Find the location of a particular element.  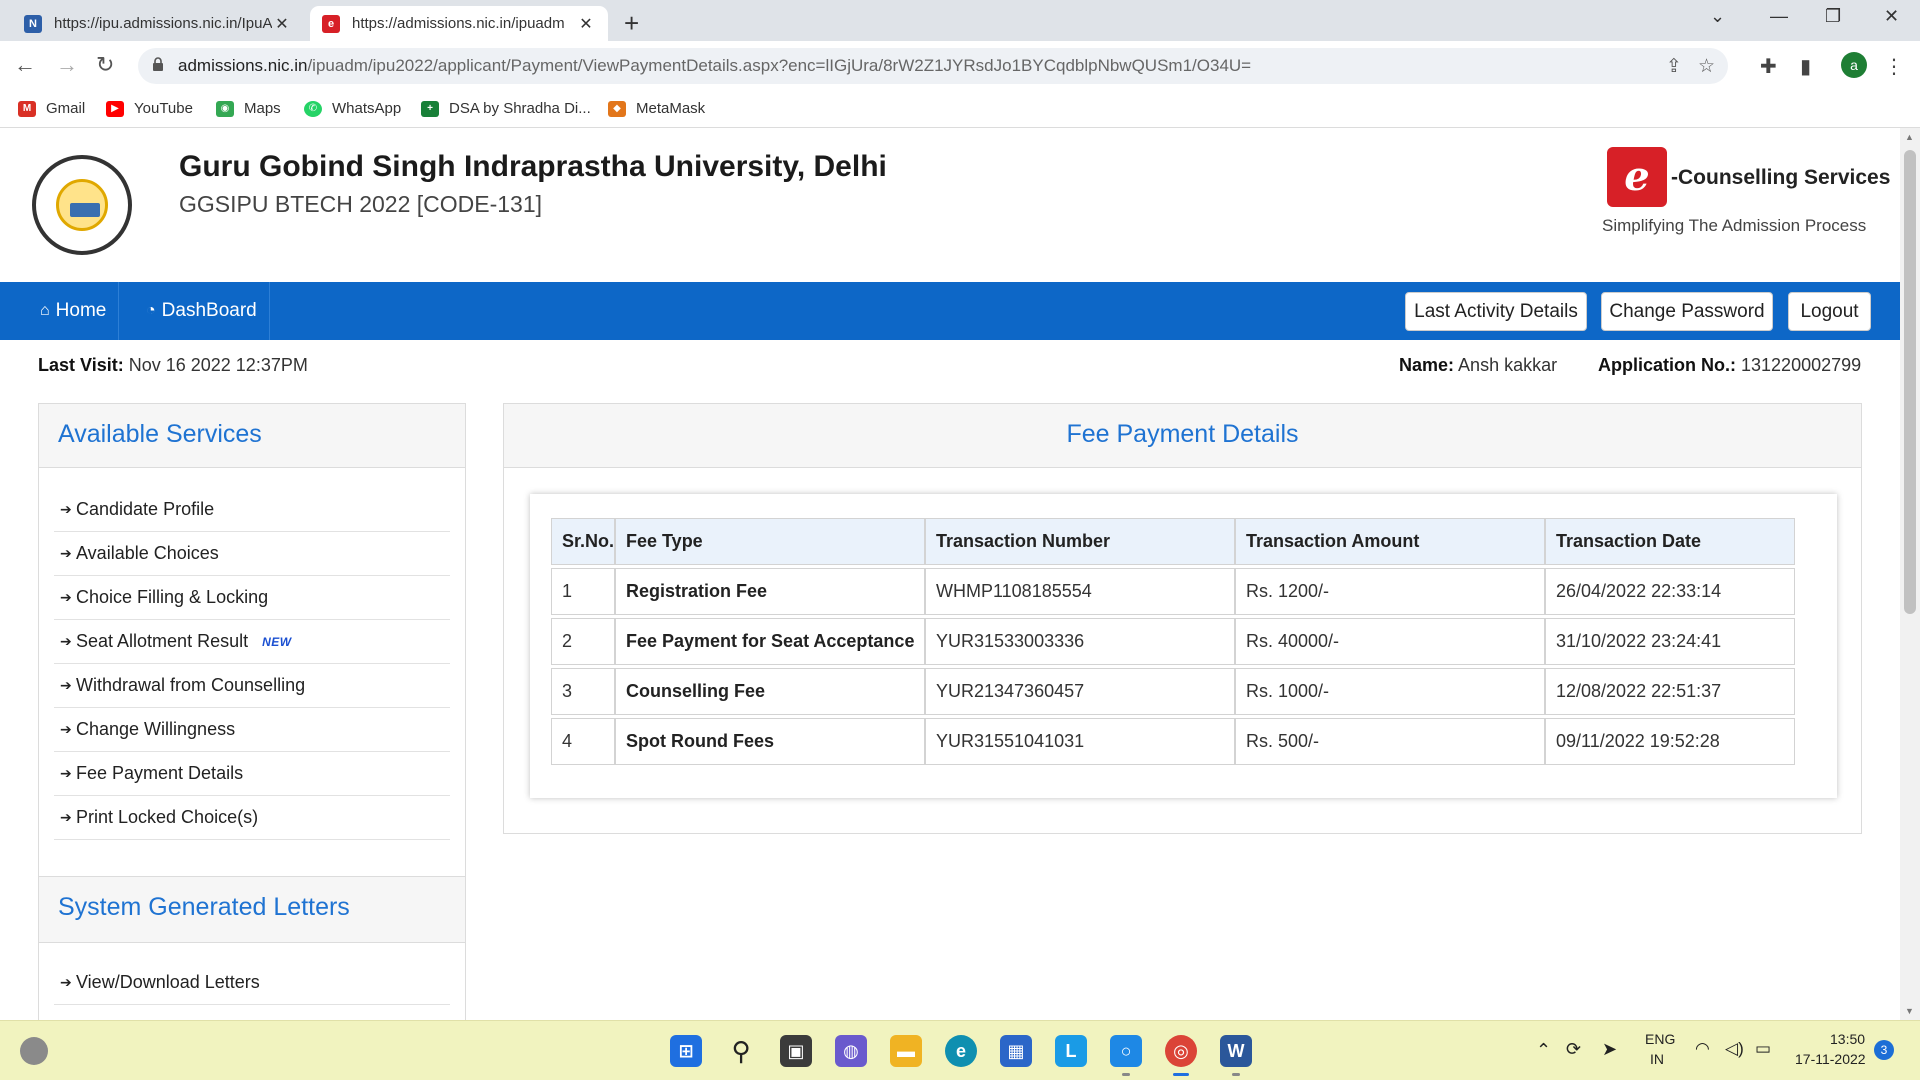

input-region: IN is located at coordinates (1657, 1059).